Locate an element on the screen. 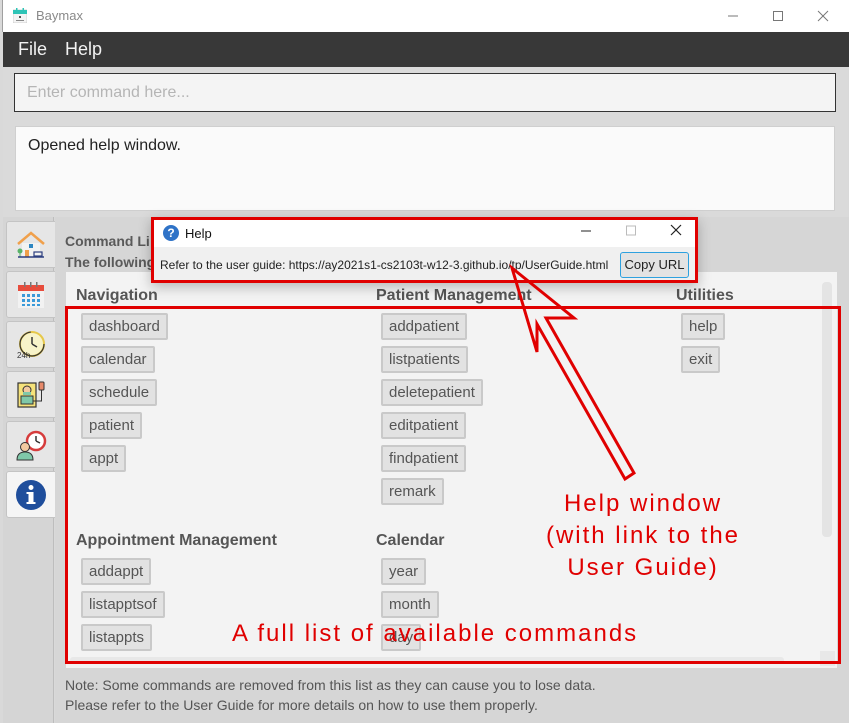 This screenshot has height=723, width=849. section-patient-management-title: Patient Management is located at coordinates (454, 295).